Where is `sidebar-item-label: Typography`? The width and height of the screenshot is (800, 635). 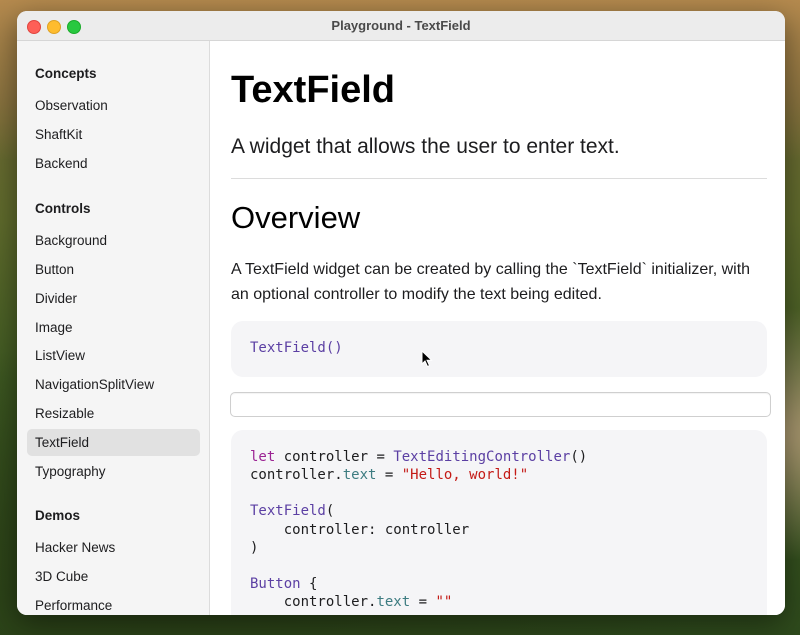 sidebar-item-label: Typography is located at coordinates (70, 471).